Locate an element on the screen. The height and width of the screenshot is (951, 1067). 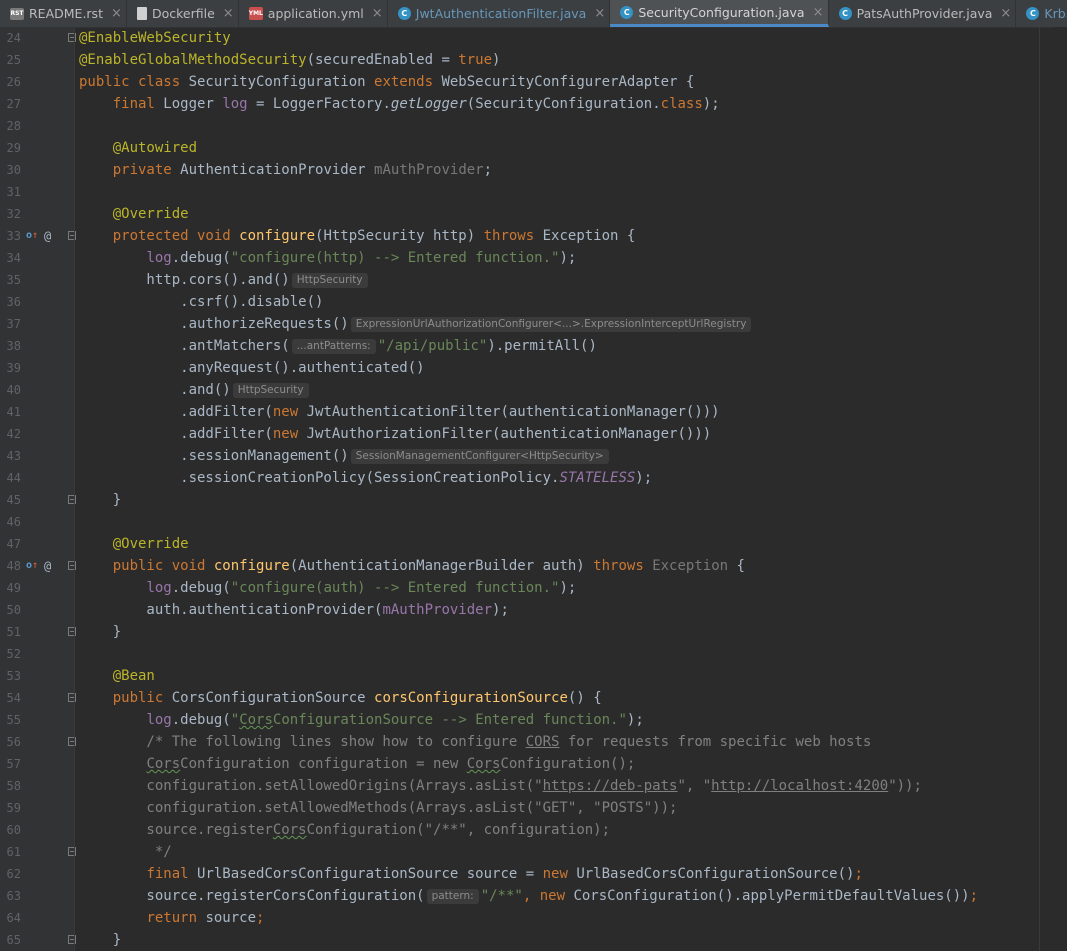
gutter-line: 43 is located at coordinates (37, 456).